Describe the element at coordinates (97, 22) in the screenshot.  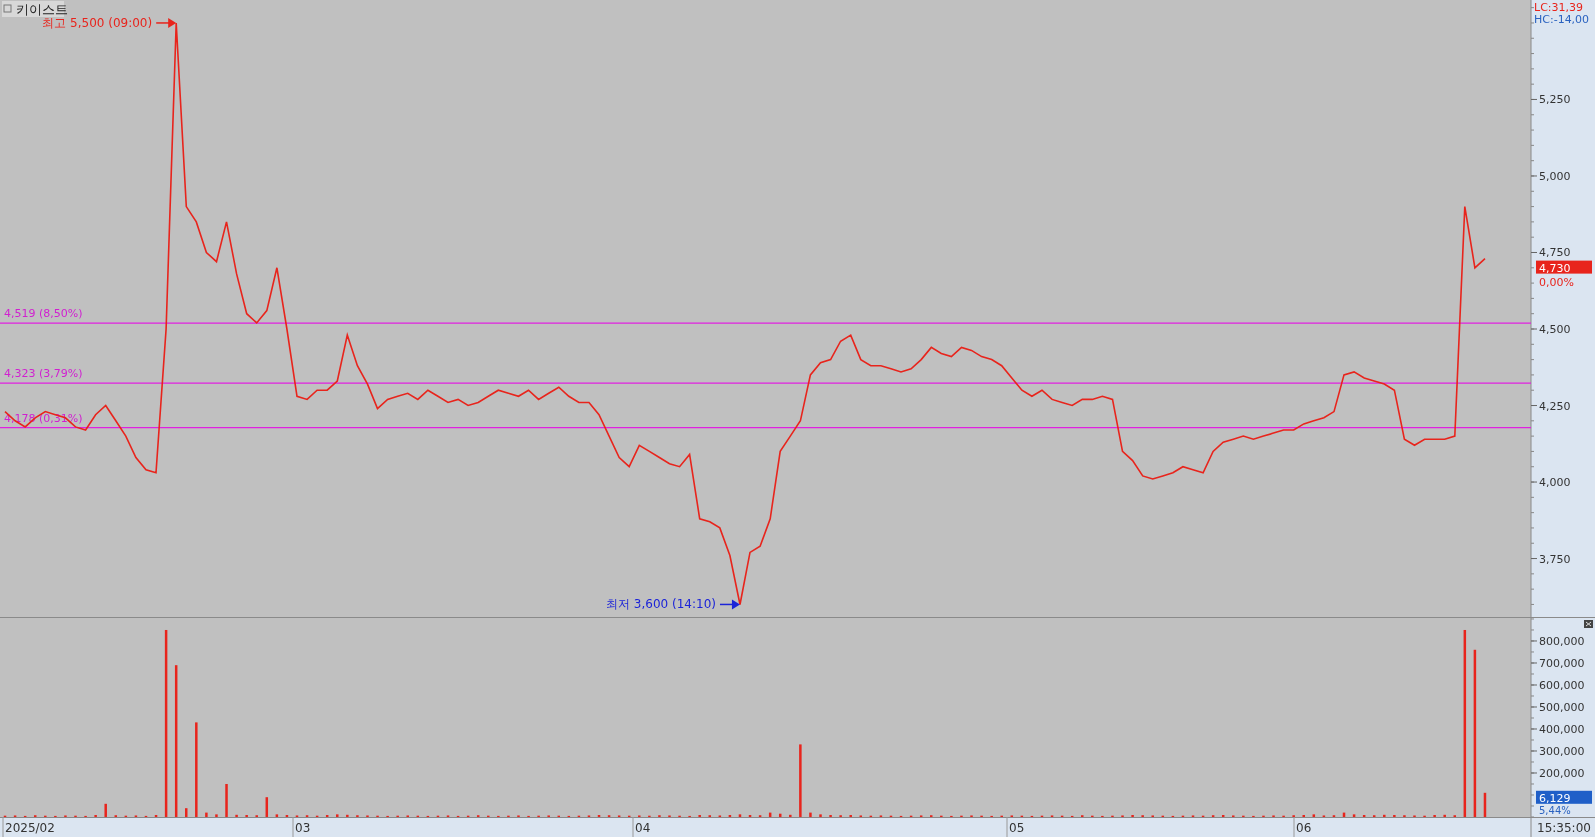
I see `price-extreme-label: 최고 5,500 (09:00)` at that location.